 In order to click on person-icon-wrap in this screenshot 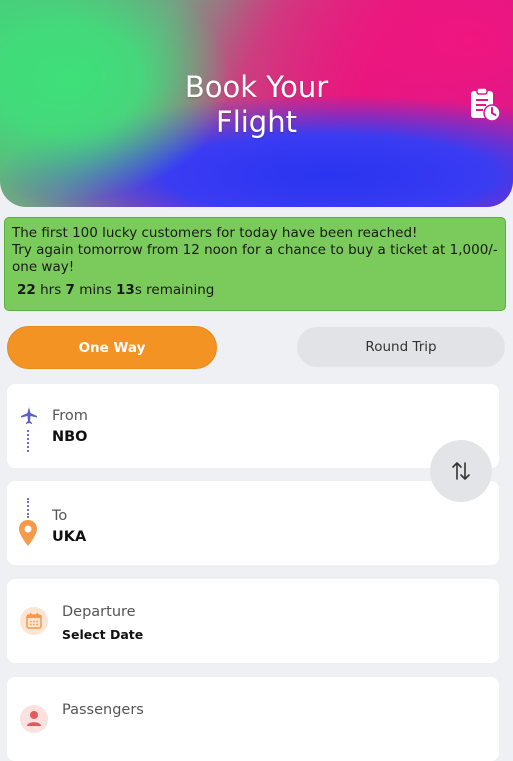, I will do `click(34, 719)`.